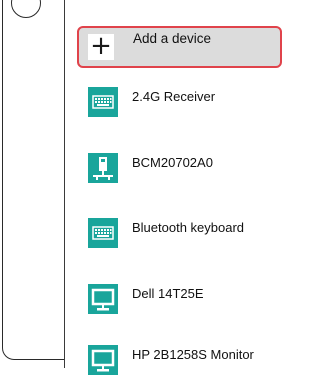 This screenshot has height=385, width=320. What do you see at coordinates (168, 293) in the screenshot?
I see `device-name: Dell 14T25E` at bounding box center [168, 293].